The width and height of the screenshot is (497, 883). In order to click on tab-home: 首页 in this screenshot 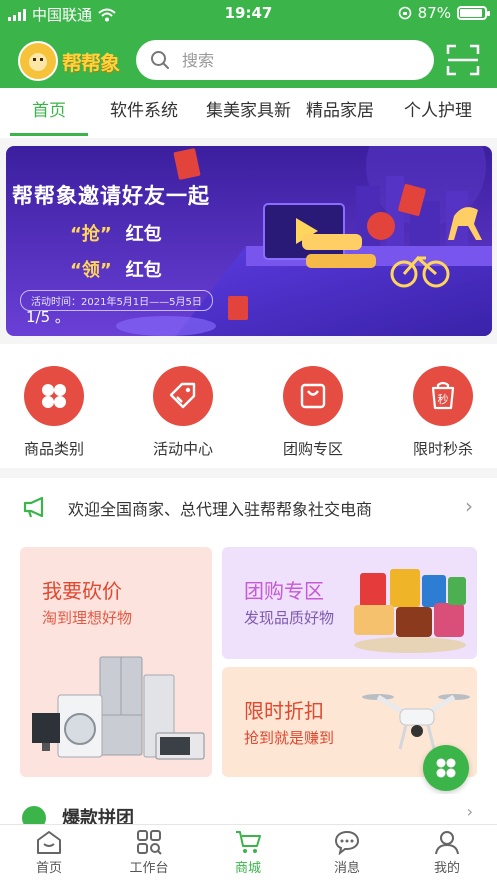, I will do `click(49, 113)`.